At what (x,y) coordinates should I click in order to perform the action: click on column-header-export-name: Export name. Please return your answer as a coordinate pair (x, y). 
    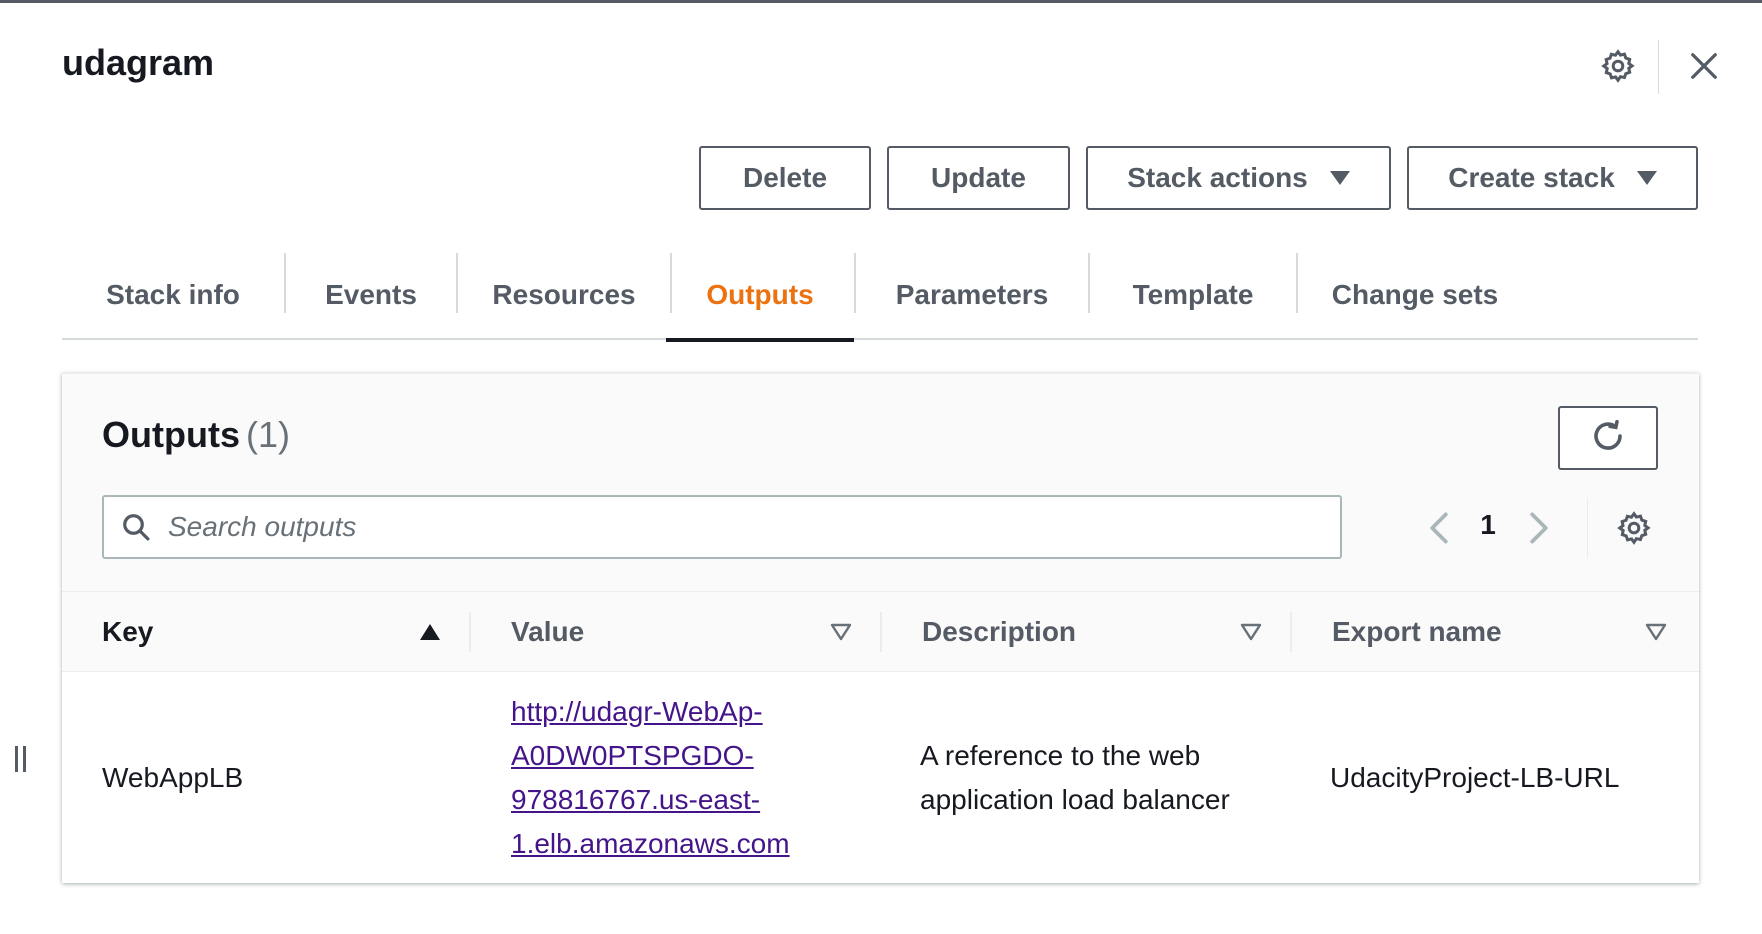
    Looking at the image, I should click on (1417, 632).